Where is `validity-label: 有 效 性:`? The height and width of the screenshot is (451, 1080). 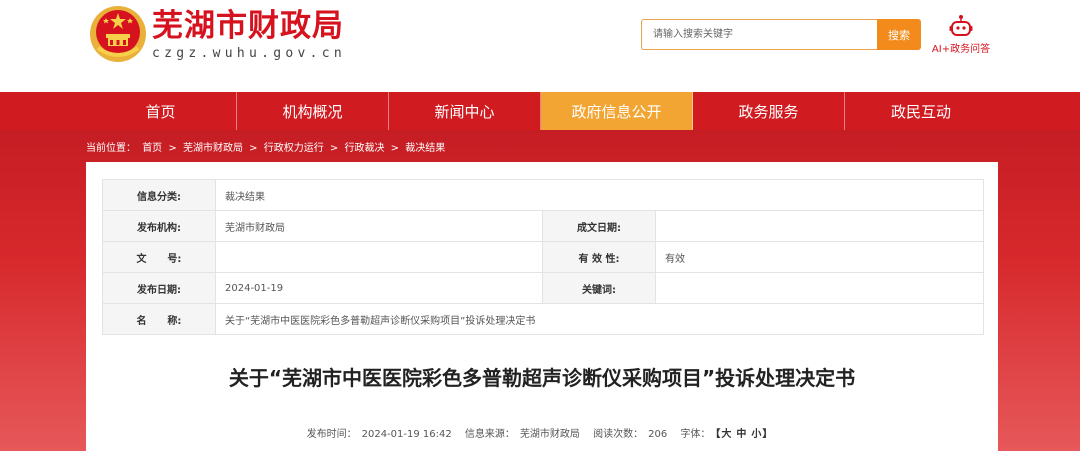 validity-label: 有 效 性: is located at coordinates (599, 257).